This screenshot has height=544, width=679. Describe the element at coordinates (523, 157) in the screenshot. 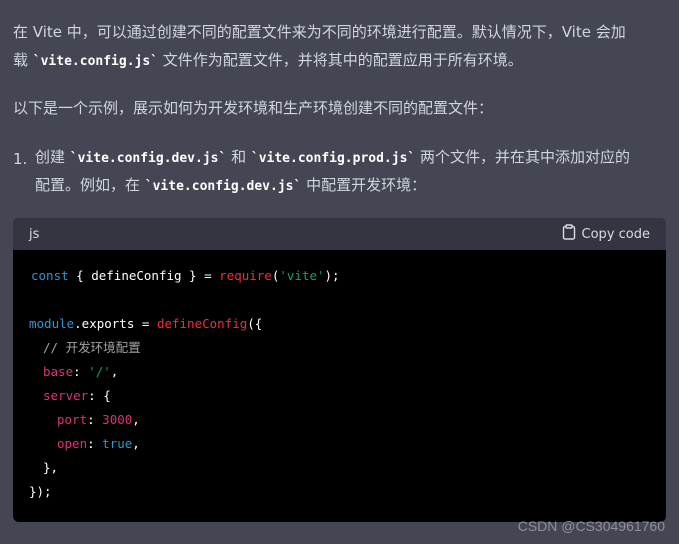

I see `list-text: 两个文件，并在其中添加对应的` at that location.